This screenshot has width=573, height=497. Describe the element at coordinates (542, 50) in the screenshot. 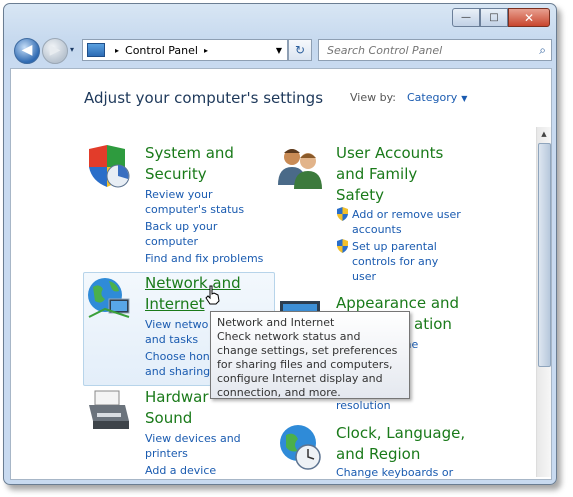

I see `search-icon: ⌕` at that location.